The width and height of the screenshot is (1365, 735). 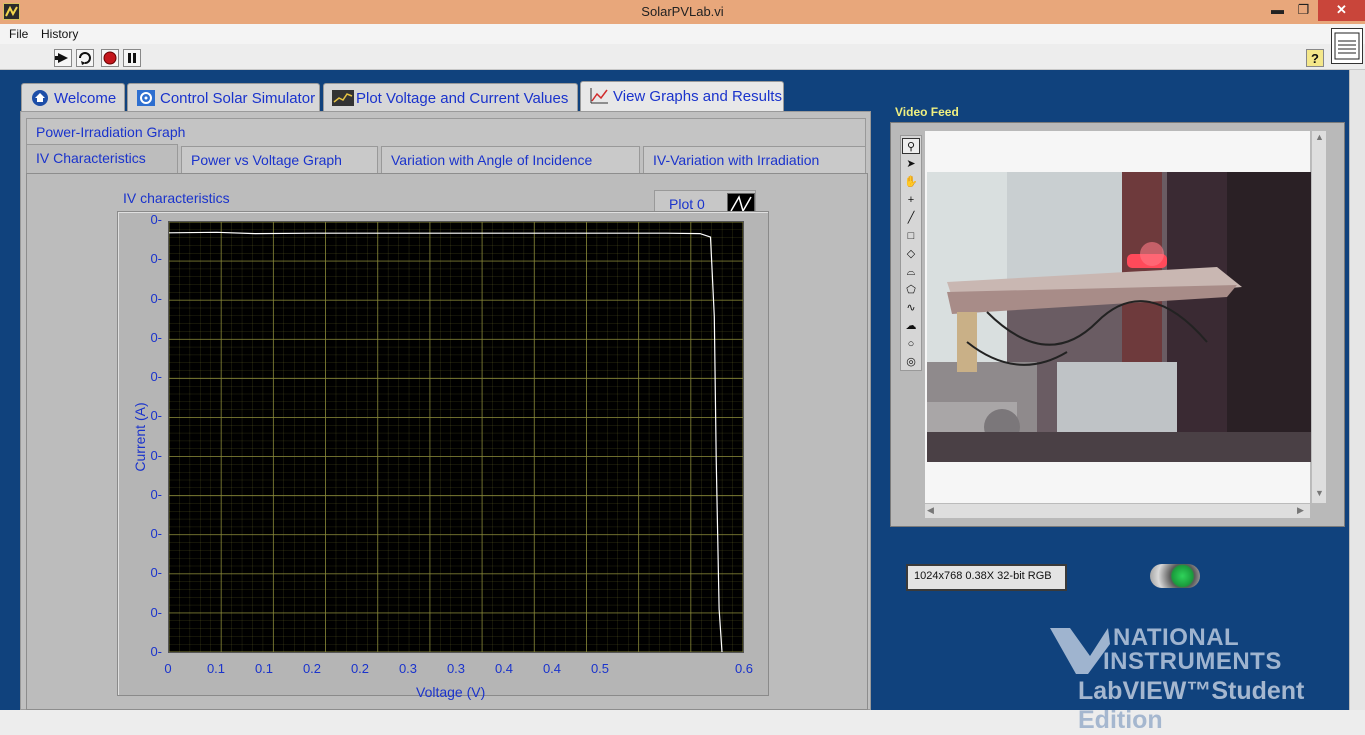 I want to click on x-tick-label: 0.6, so click(x=744, y=668).